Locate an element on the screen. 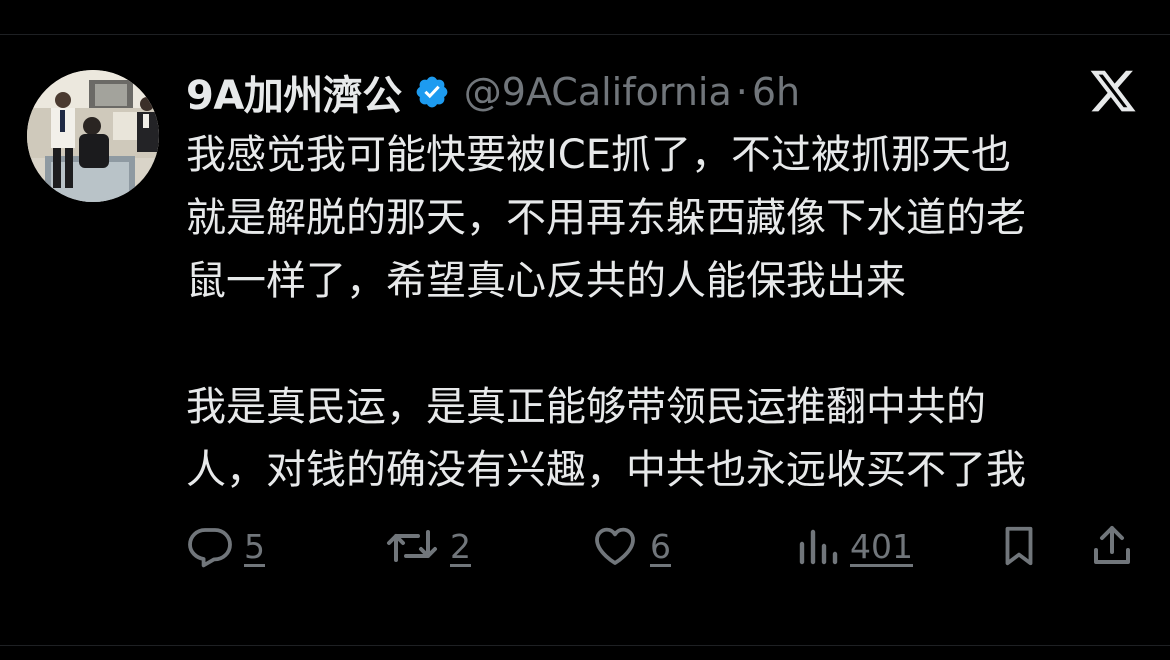 This screenshot has width=1170, height=660. share-button is located at coordinates (1112, 546).